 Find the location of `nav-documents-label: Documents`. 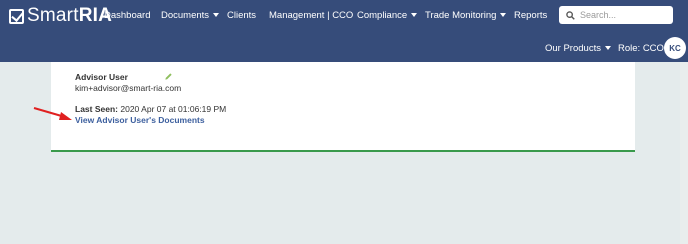

nav-documents-label: Documents is located at coordinates (185, 15).